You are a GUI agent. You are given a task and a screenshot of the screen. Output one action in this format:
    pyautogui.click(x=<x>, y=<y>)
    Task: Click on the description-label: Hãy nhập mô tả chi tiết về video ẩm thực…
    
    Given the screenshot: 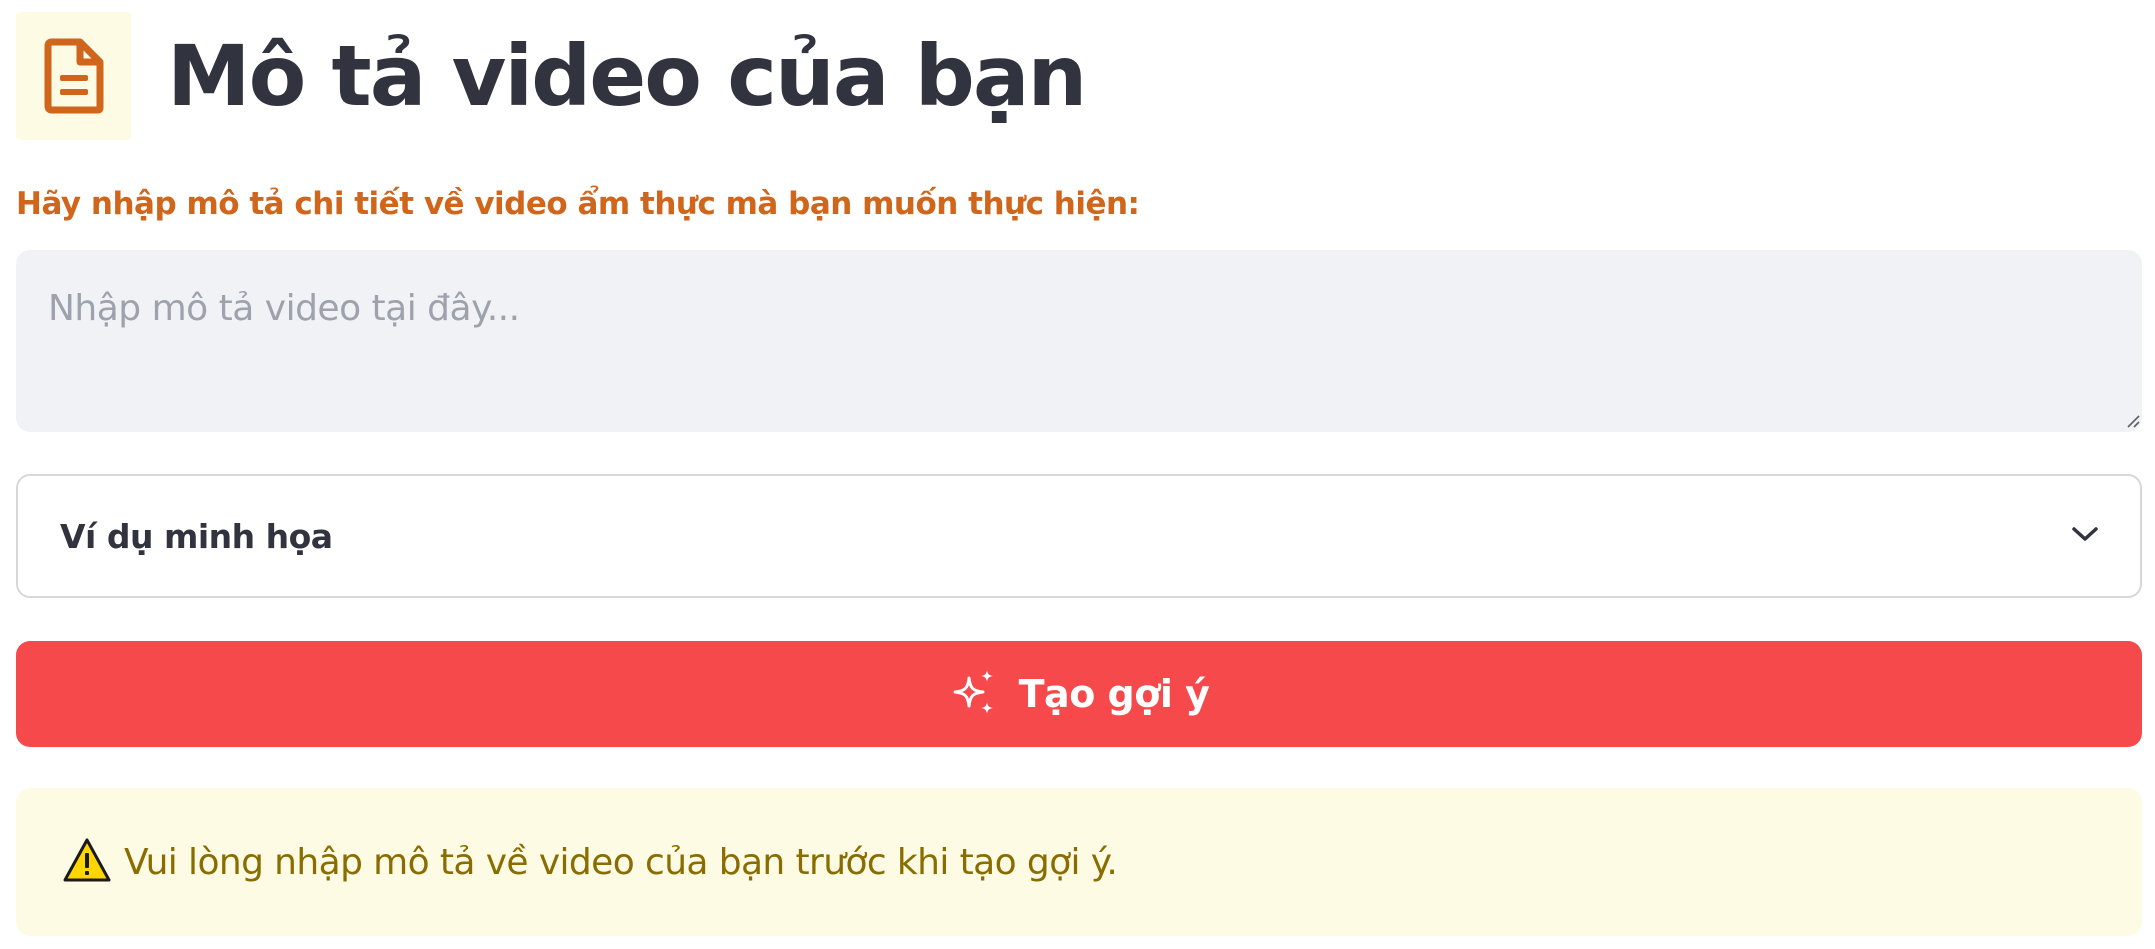 What is the action you would take?
    pyautogui.click(x=578, y=204)
    